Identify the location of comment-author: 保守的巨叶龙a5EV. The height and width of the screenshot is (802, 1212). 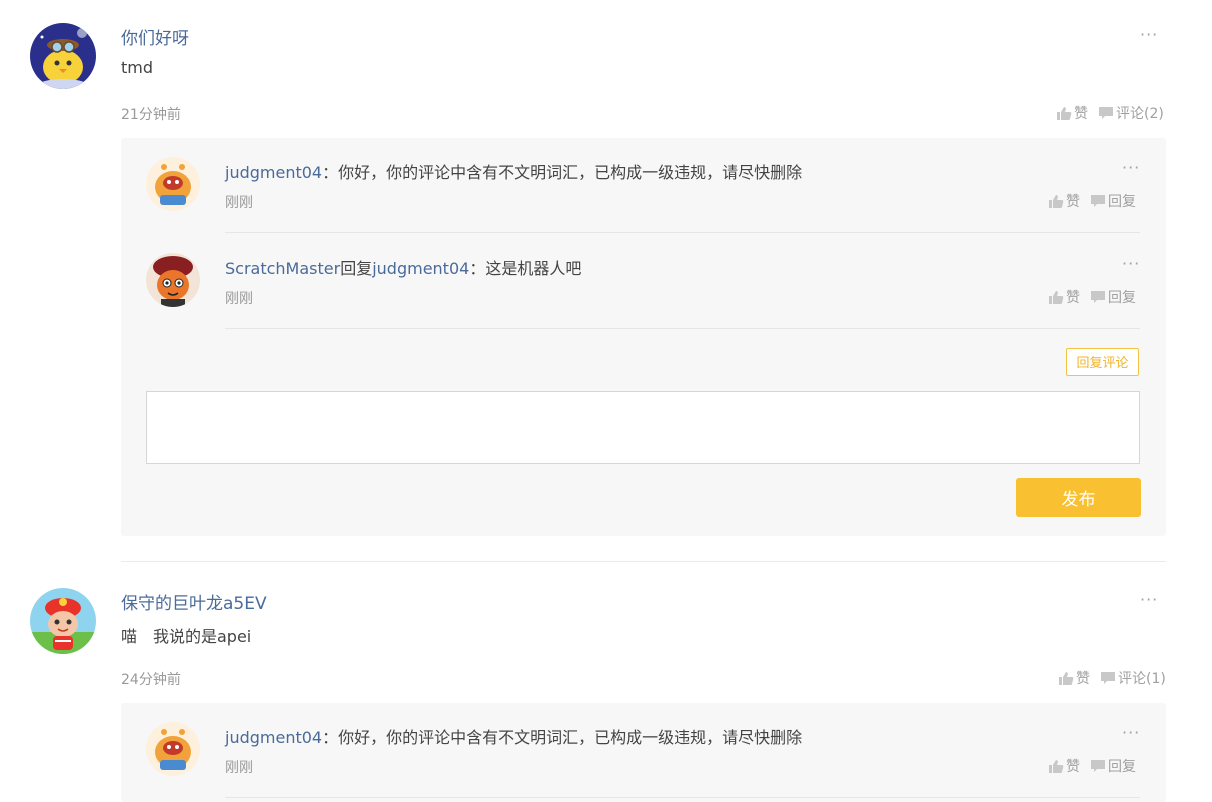
(194, 601).